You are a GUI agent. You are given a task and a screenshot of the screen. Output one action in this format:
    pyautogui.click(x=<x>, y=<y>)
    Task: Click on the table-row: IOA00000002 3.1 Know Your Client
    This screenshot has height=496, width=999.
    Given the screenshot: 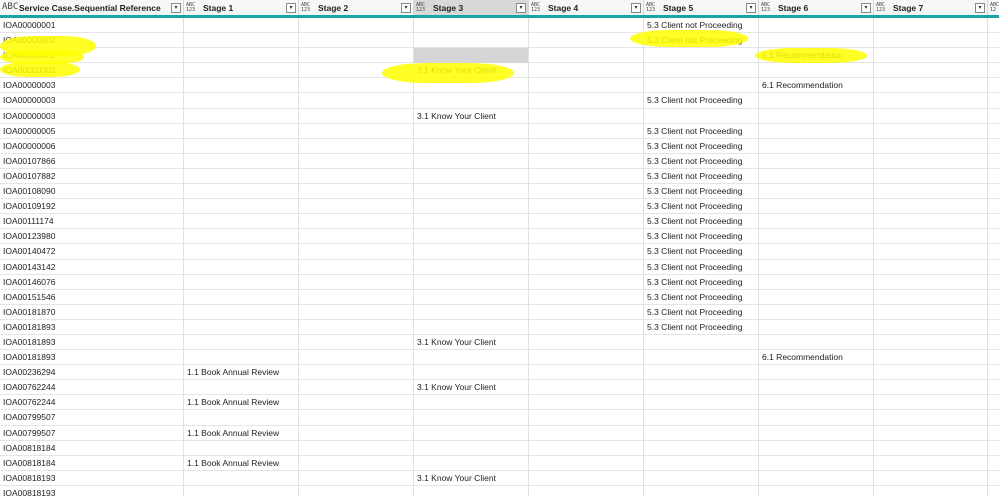 What is the action you would take?
    pyautogui.click(x=499, y=71)
    